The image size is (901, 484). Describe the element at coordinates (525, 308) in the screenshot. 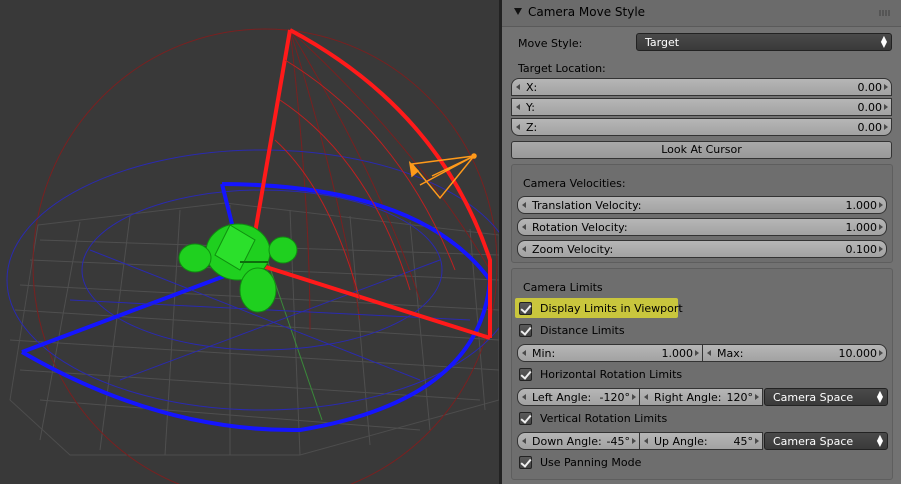

I see `display-limits-checkbox` at that location.